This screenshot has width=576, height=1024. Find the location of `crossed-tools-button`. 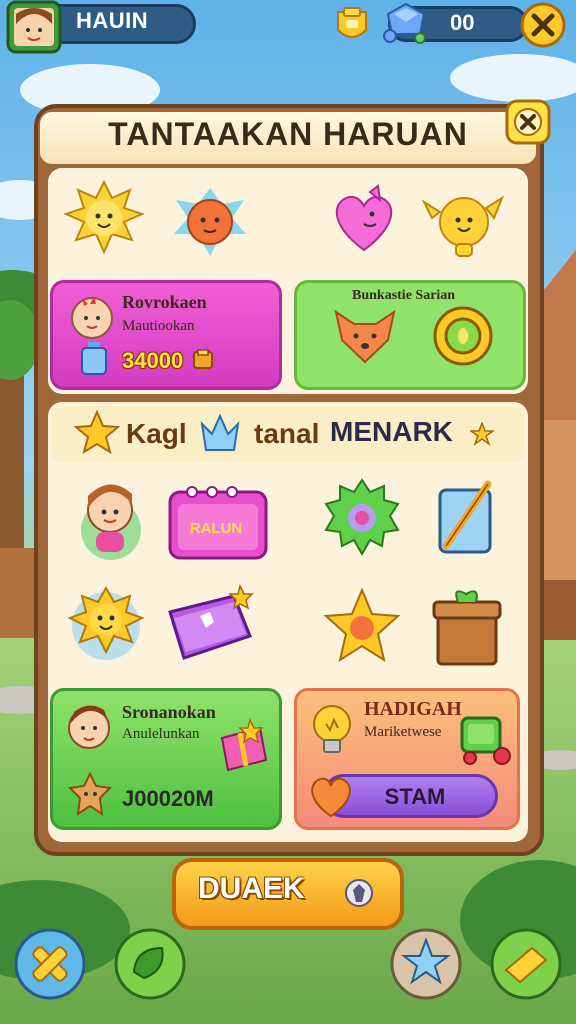

crossed-tools-button is located at coordinates (50, 964).